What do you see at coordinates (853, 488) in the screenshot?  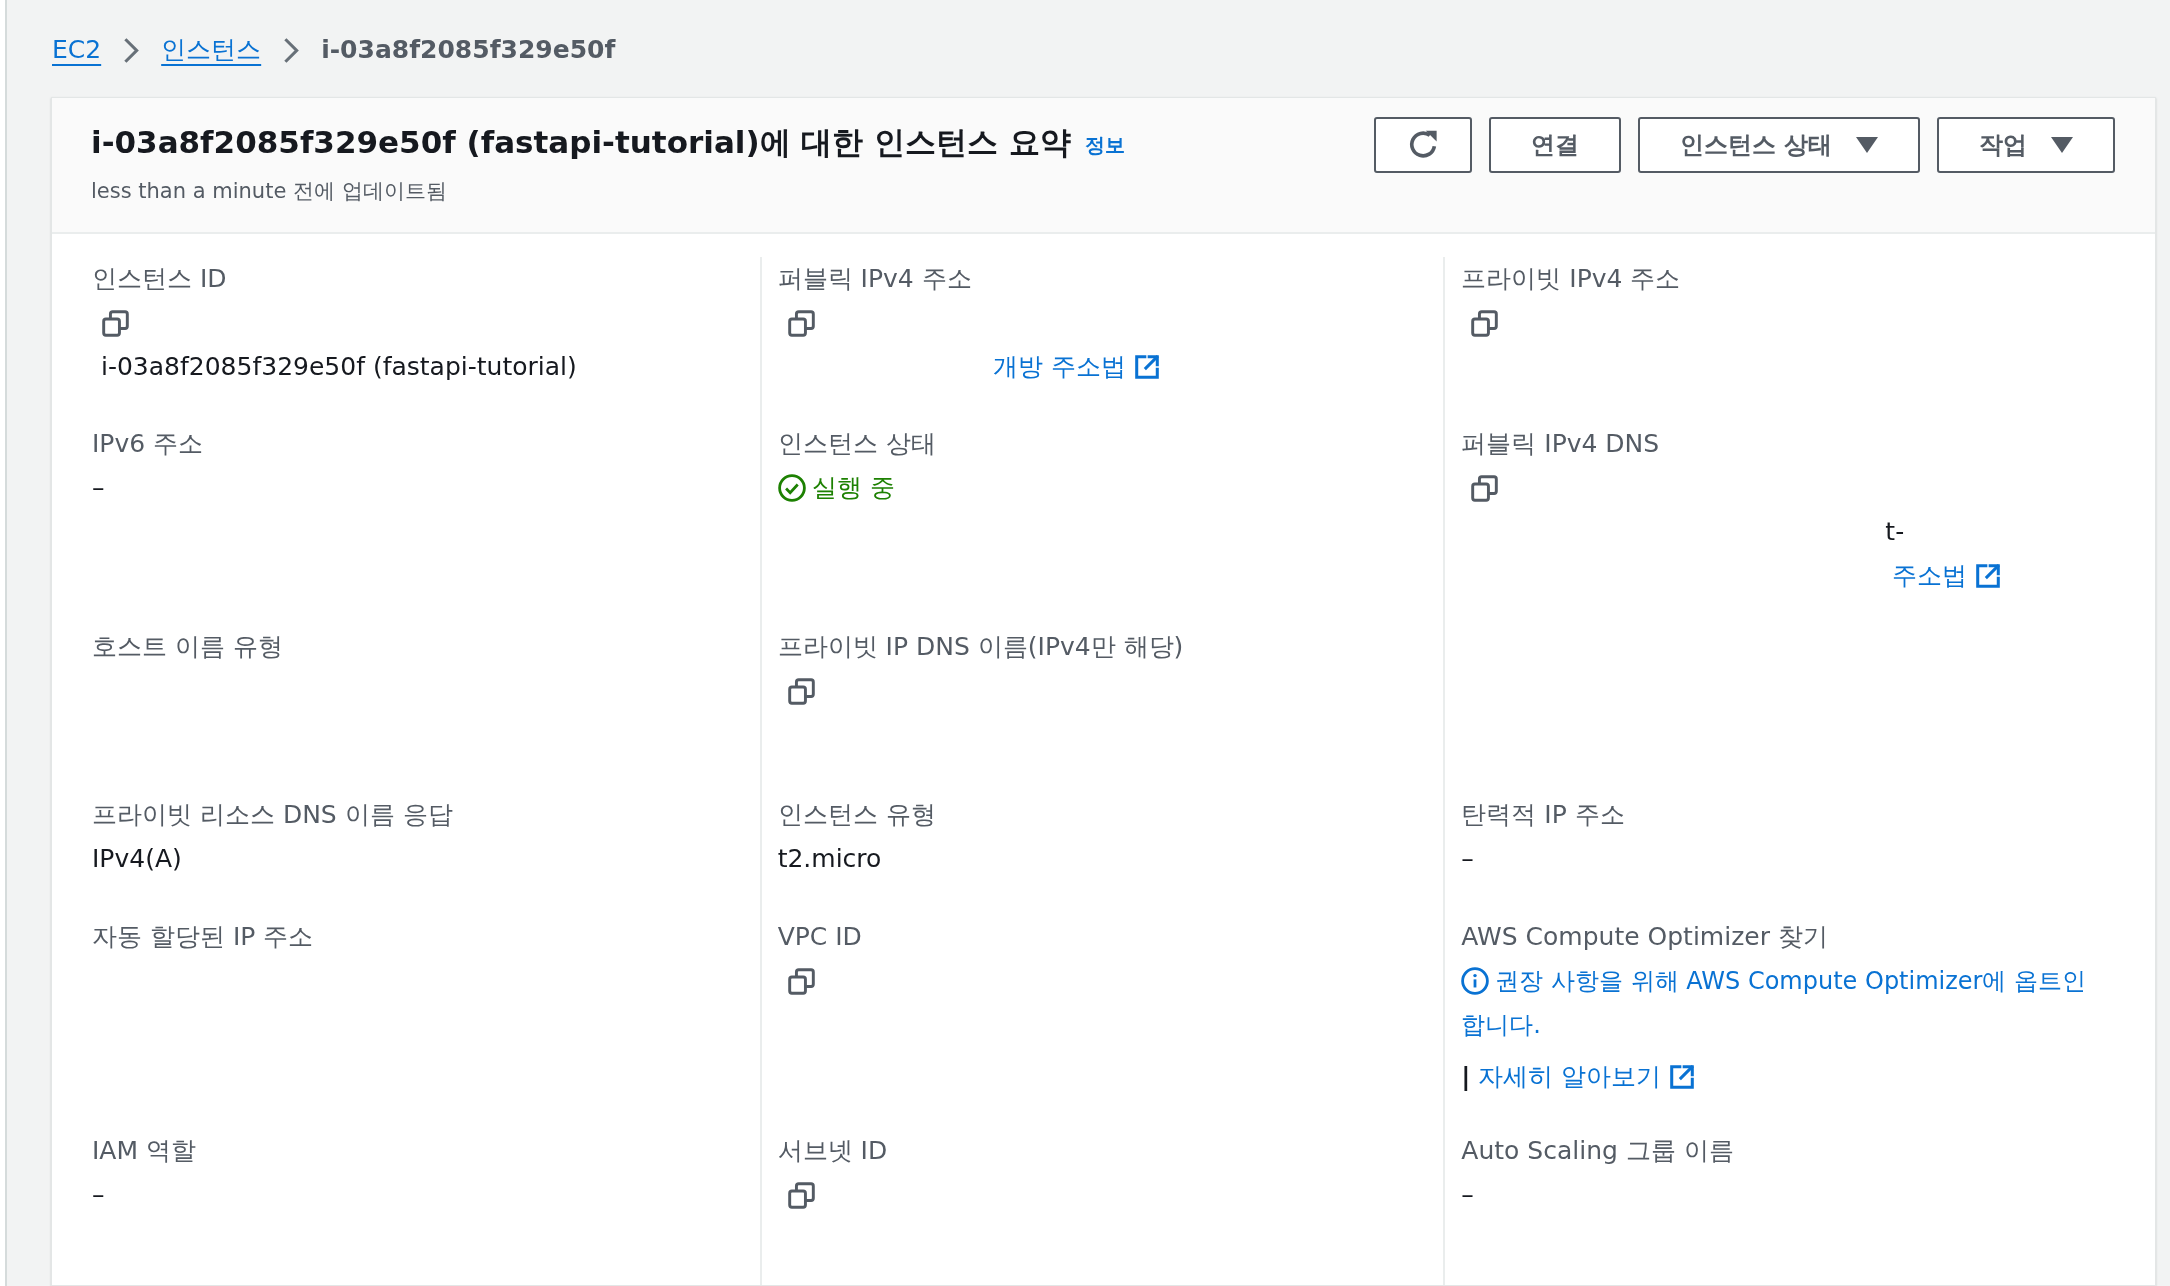 I see `status-text: 실행 중` at bounding box center [853, 488].